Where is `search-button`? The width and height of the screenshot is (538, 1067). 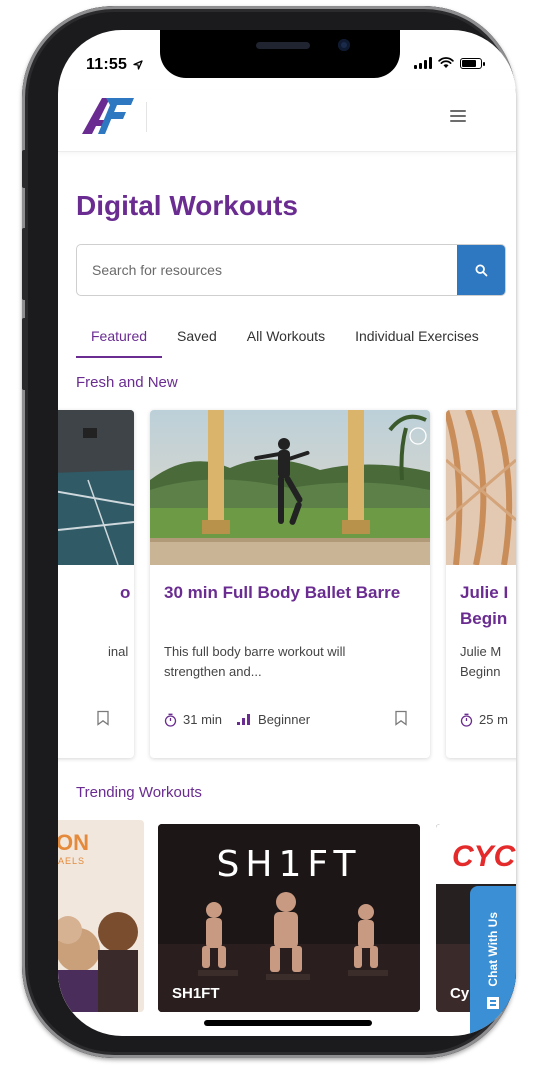
search-button is located at coordinates (481, 270).